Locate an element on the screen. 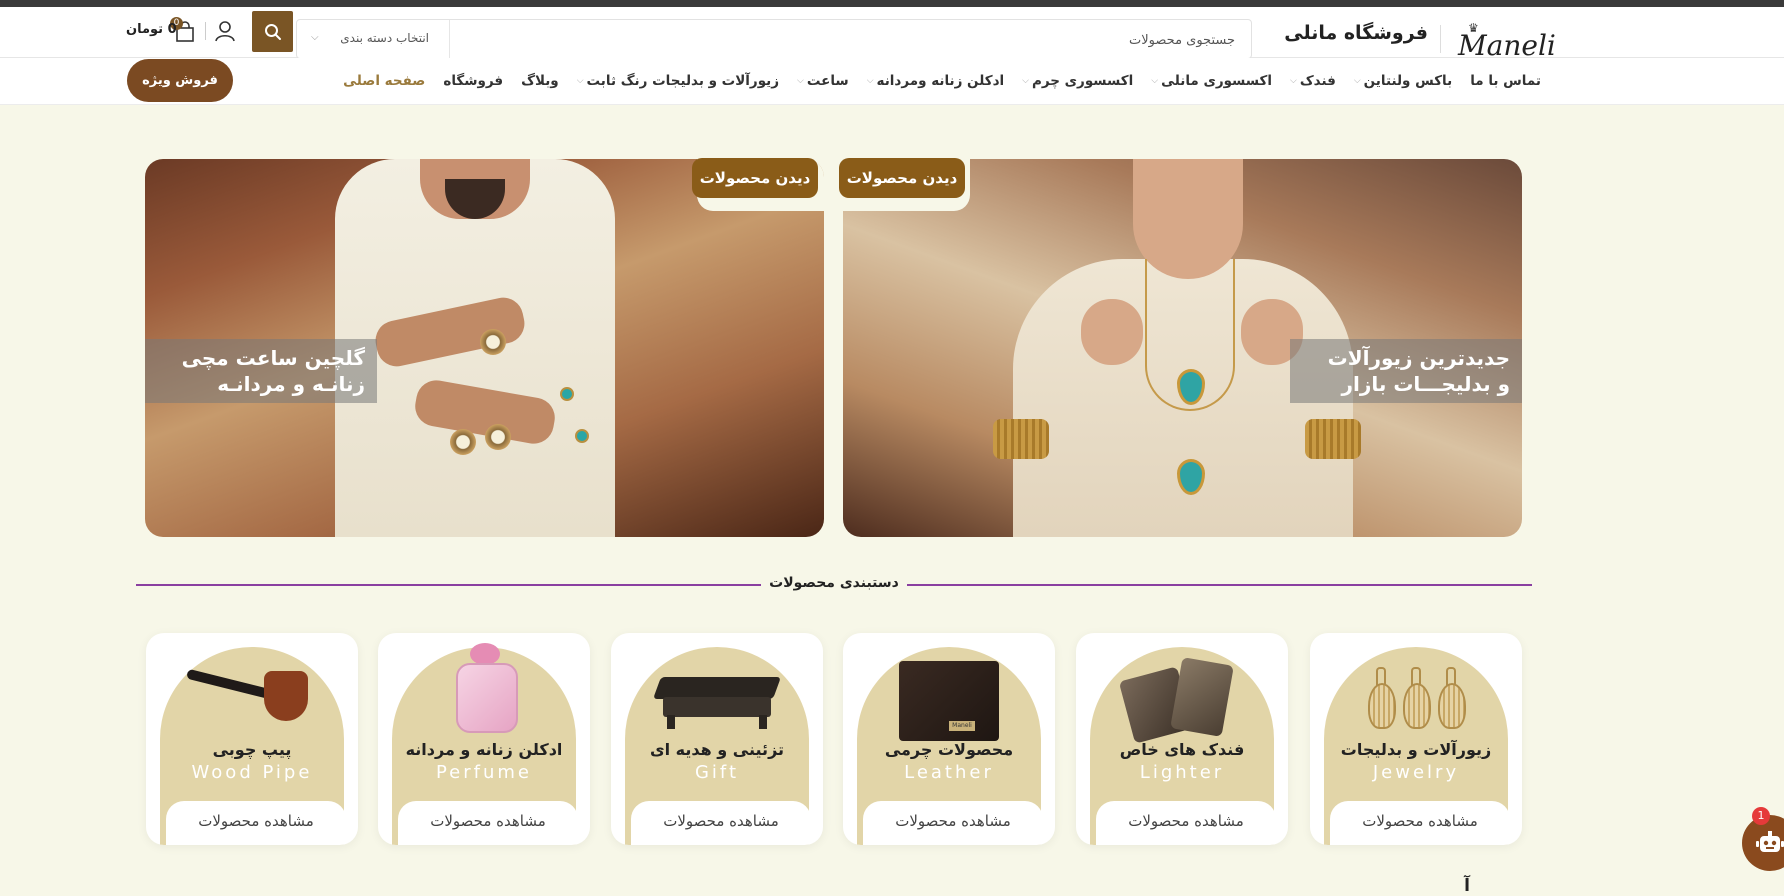 This screenshot has width=1784, height=896. nav-item: اکسسوری مانلی ⌵ is located at coordinates (1211, 81).